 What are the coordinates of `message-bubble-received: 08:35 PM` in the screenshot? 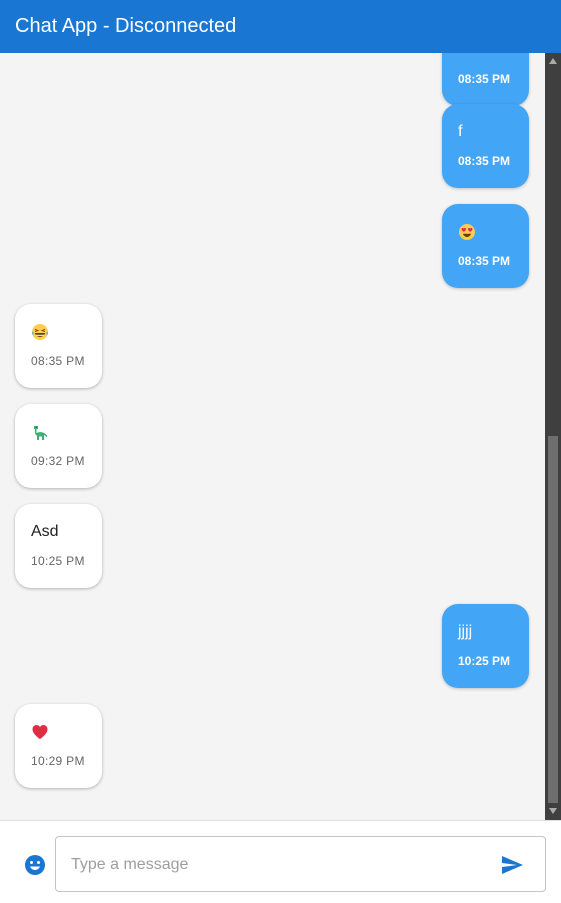 It's located at (58, 346).